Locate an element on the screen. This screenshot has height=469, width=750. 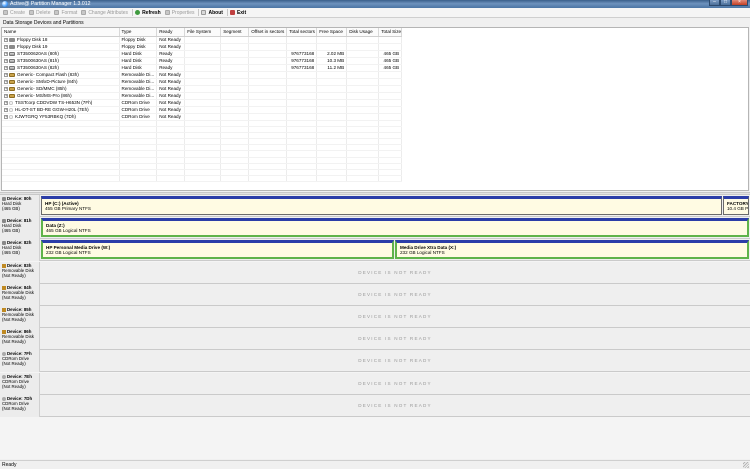
table-row: + Floppy Disk 18 Floppy Disk Not Ready is located at coordinates (202, 40).